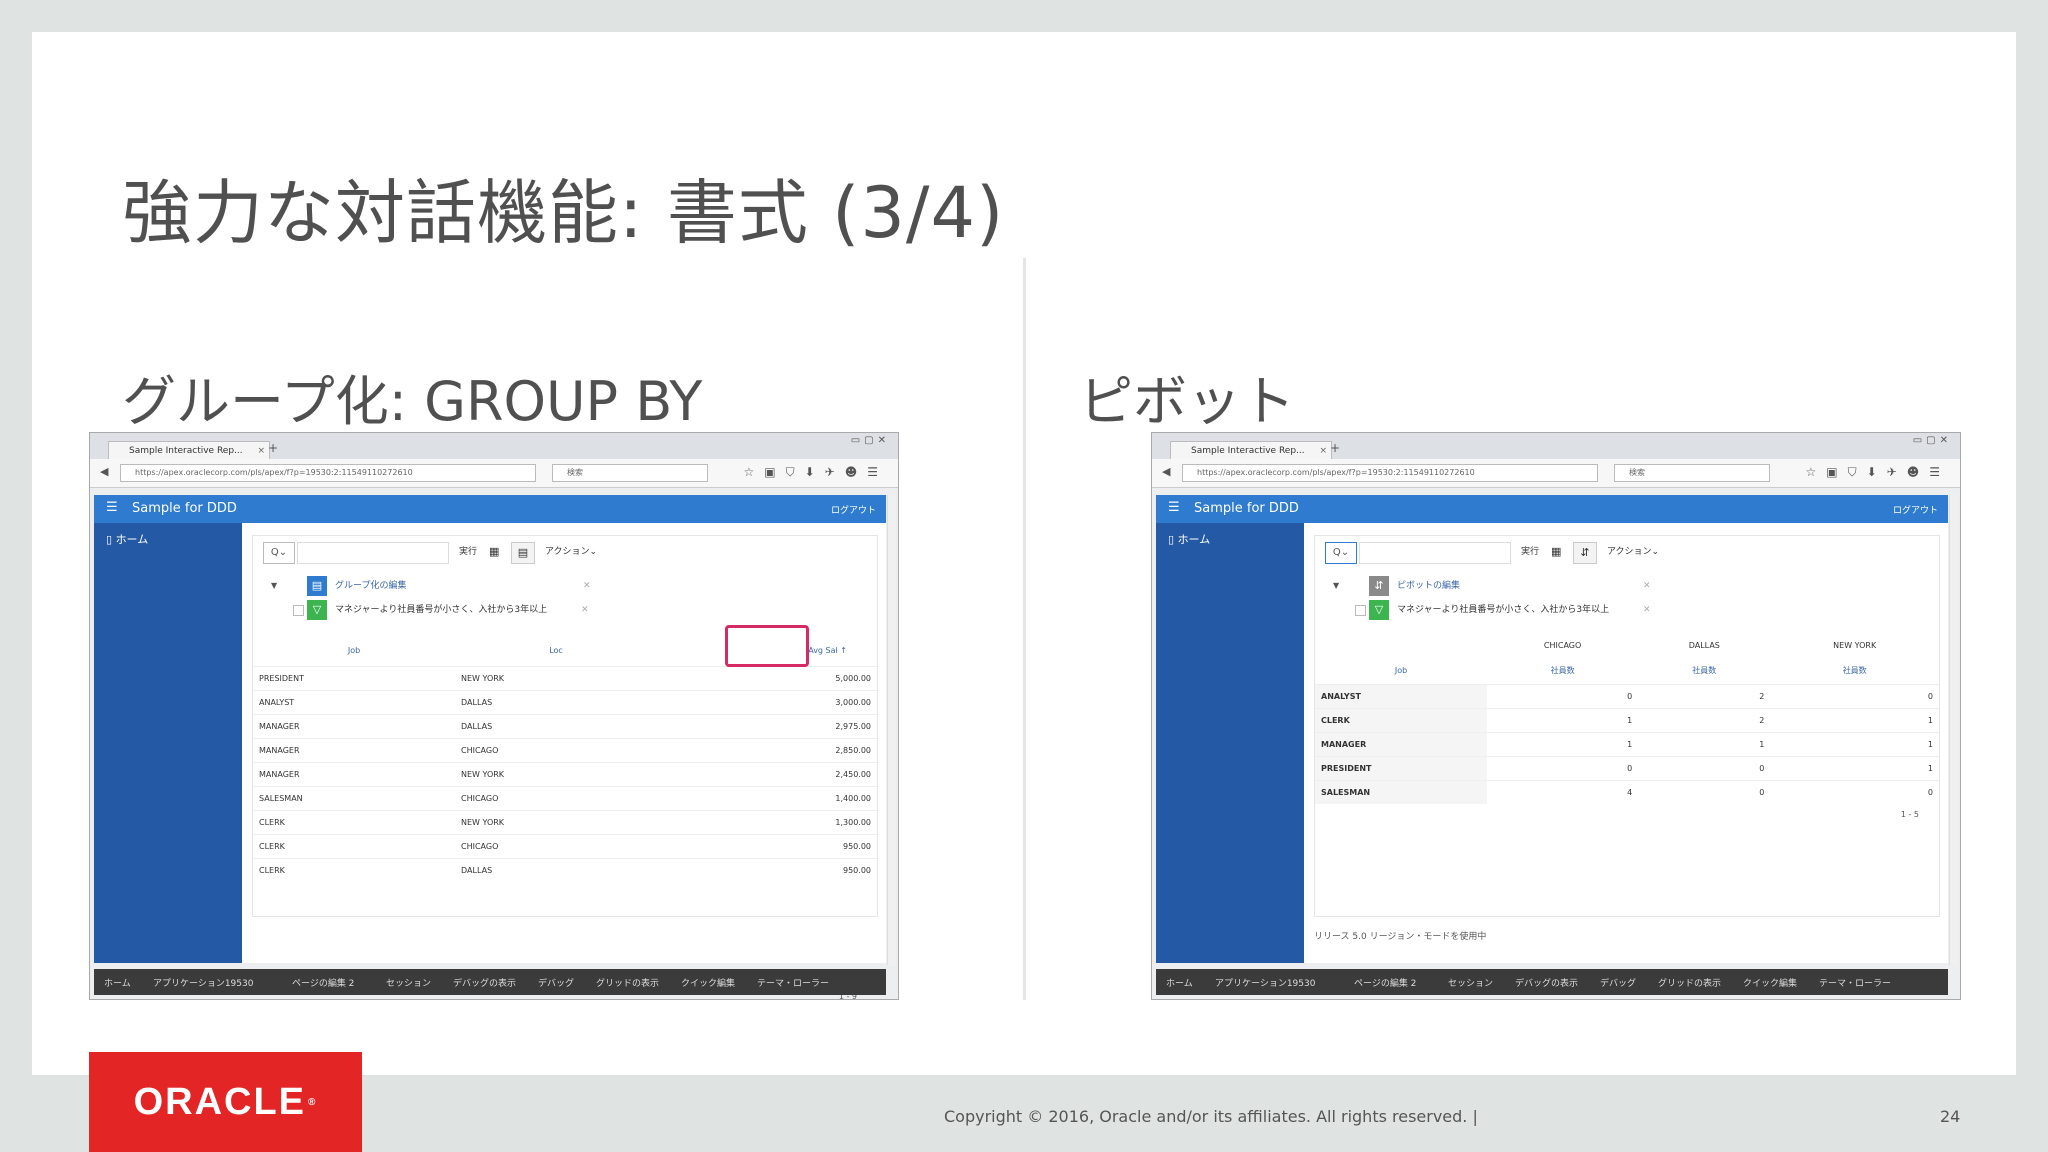 The image size is (2048, 1152). I want to click on table-row: MANAGER NEW YORK 2,450.00, so click(565, 773).